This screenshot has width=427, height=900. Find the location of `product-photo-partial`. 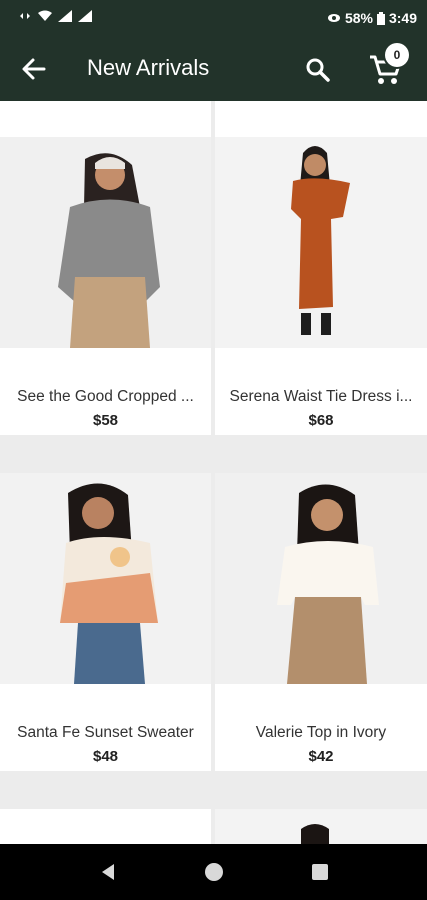

product-photo-partial is located at coordinates (321, 826).